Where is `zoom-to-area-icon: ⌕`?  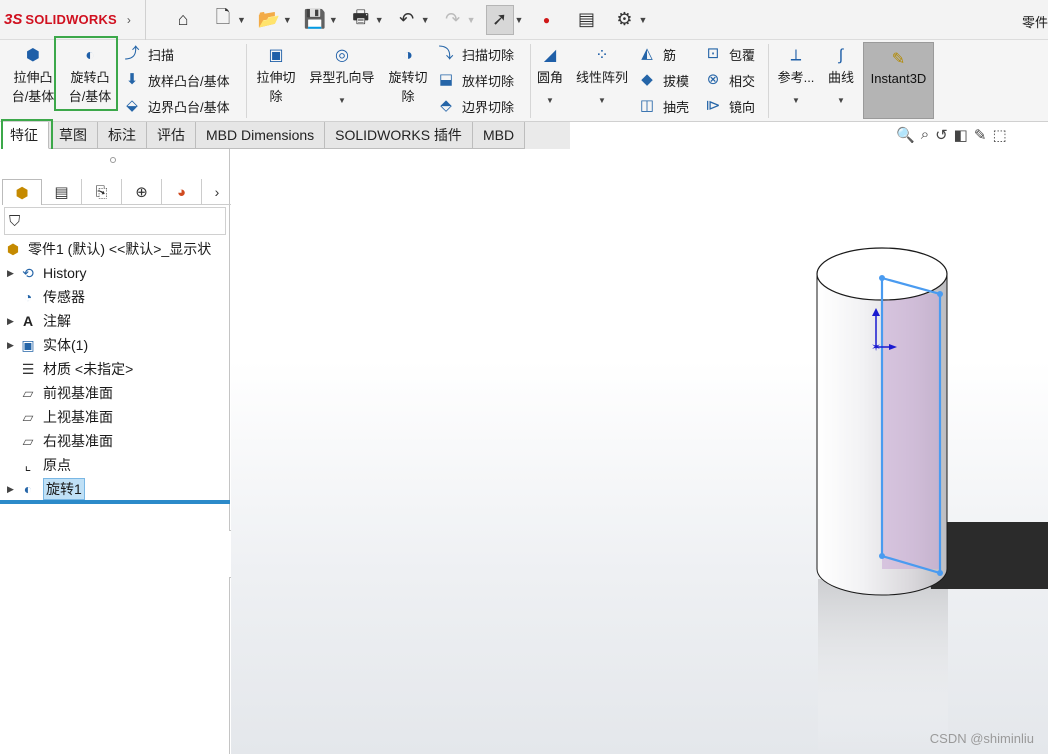
zoom-to-area-icon: ⌕ is located at coordinates (925, 135).